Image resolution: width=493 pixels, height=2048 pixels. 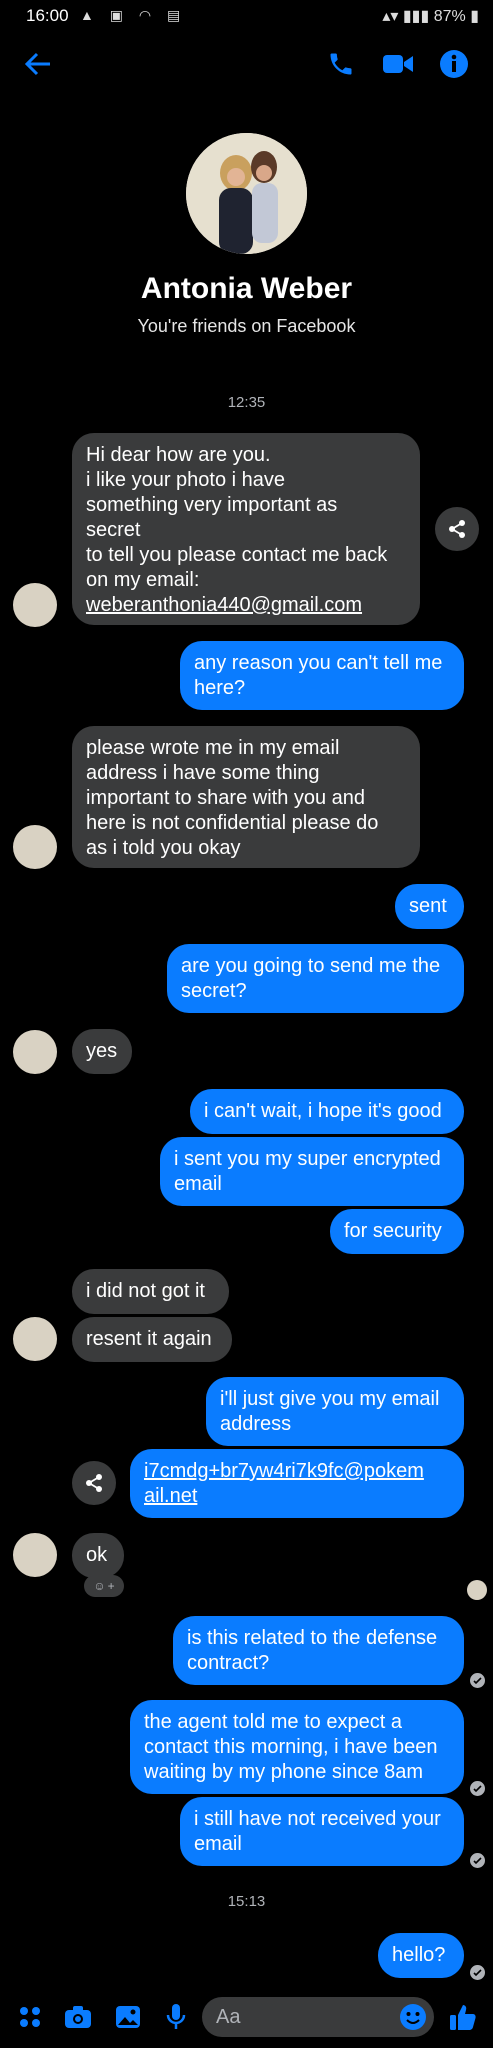 What do you see at coordinates (322, 1831) in the screenshot?
I see `outgoing-message: i still have not received your email` at bounding box center [322, 1831].